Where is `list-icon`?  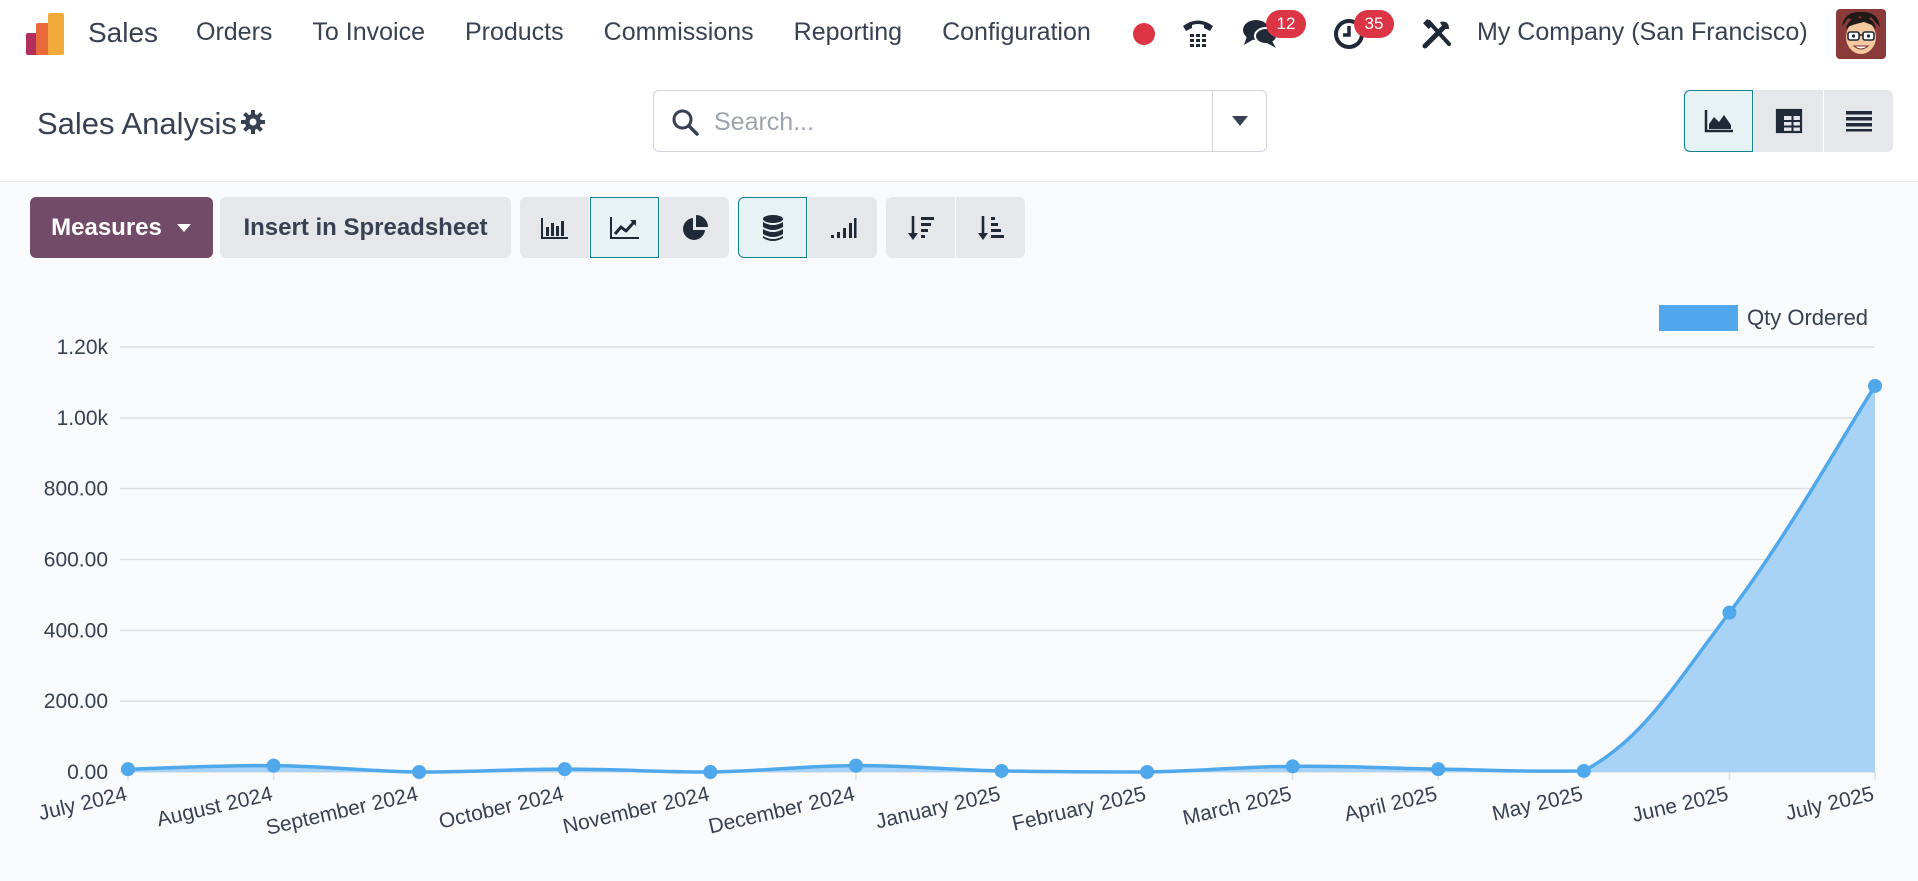
list-icon is located at coordinates (1858, 121).